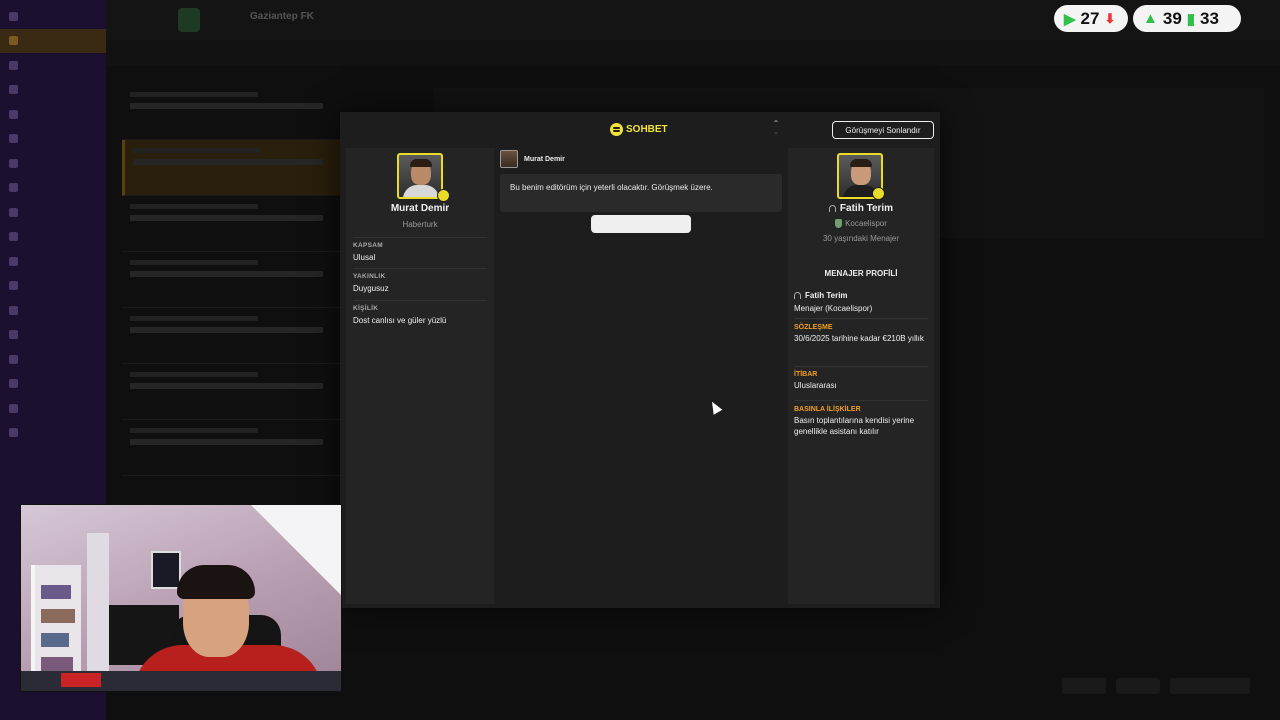  I want to click on webcam-overlay, so click(181, 598).